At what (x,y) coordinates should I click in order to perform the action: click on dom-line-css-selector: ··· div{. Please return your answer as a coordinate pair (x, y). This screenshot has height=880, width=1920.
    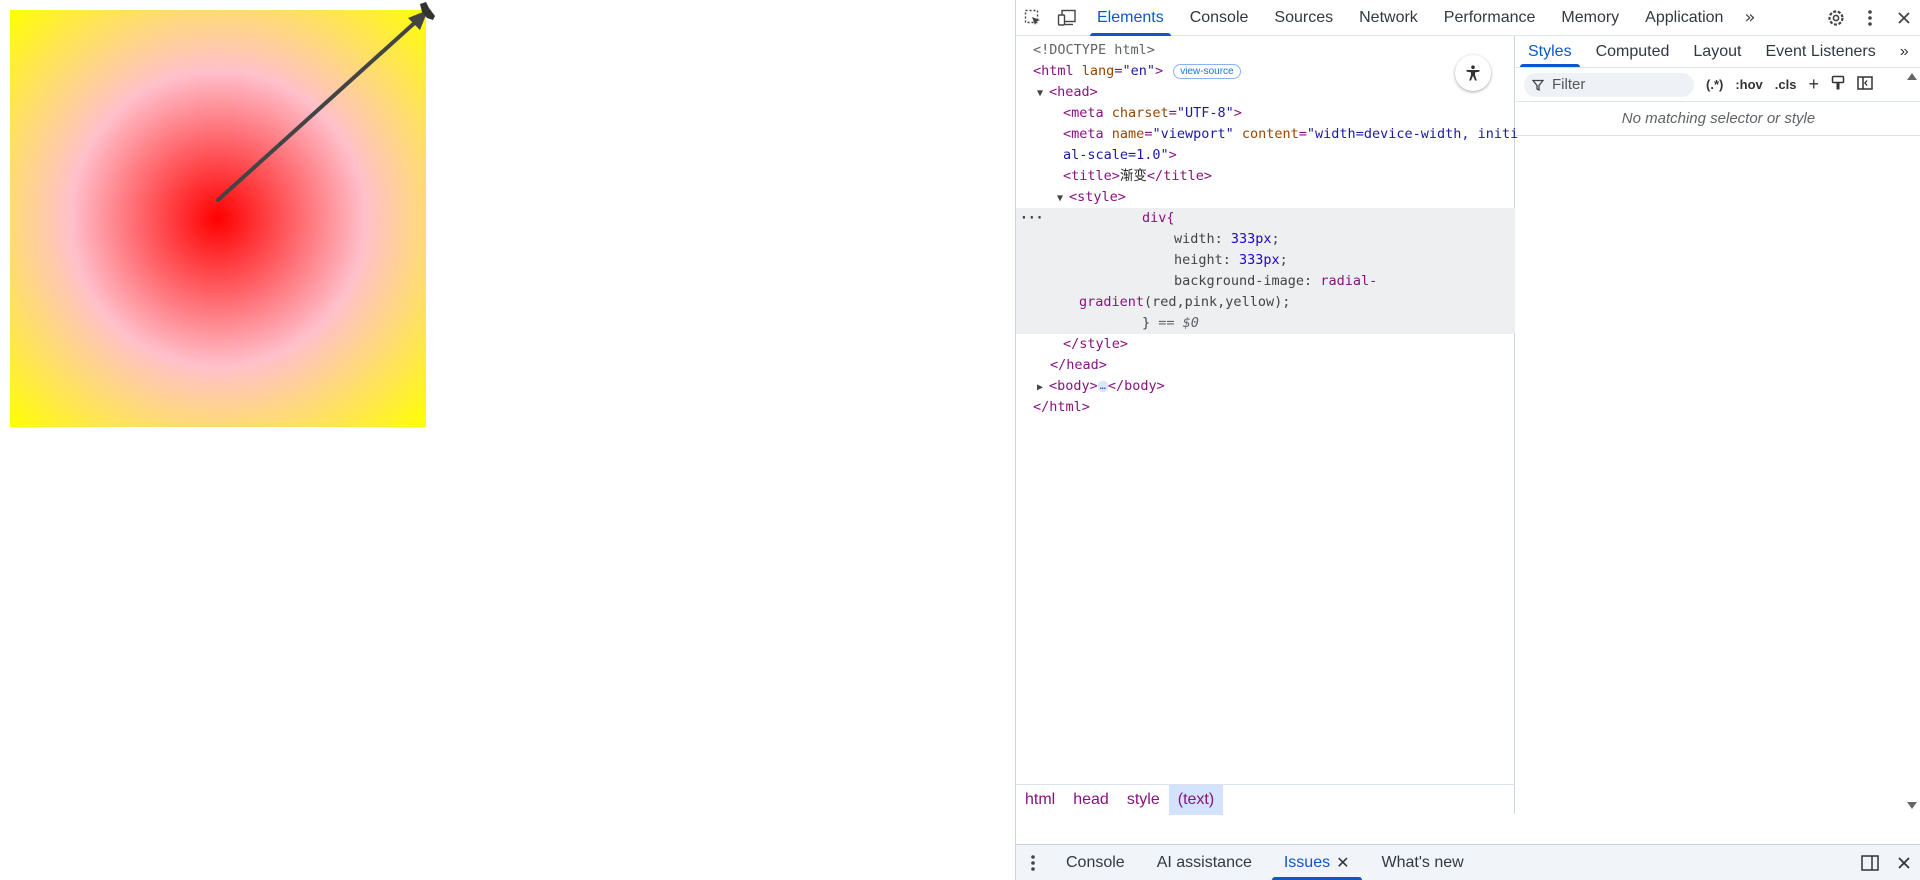
    Looking at the image, I should click on (1265, 218).